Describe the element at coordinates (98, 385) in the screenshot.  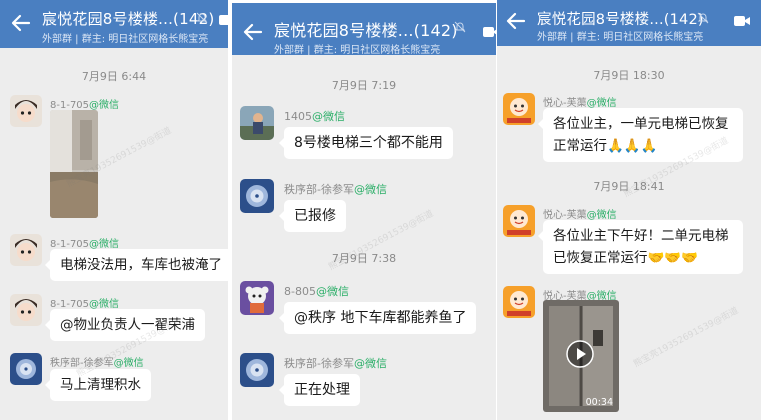
I see `message-bubble: 马上清理积水` at that location.